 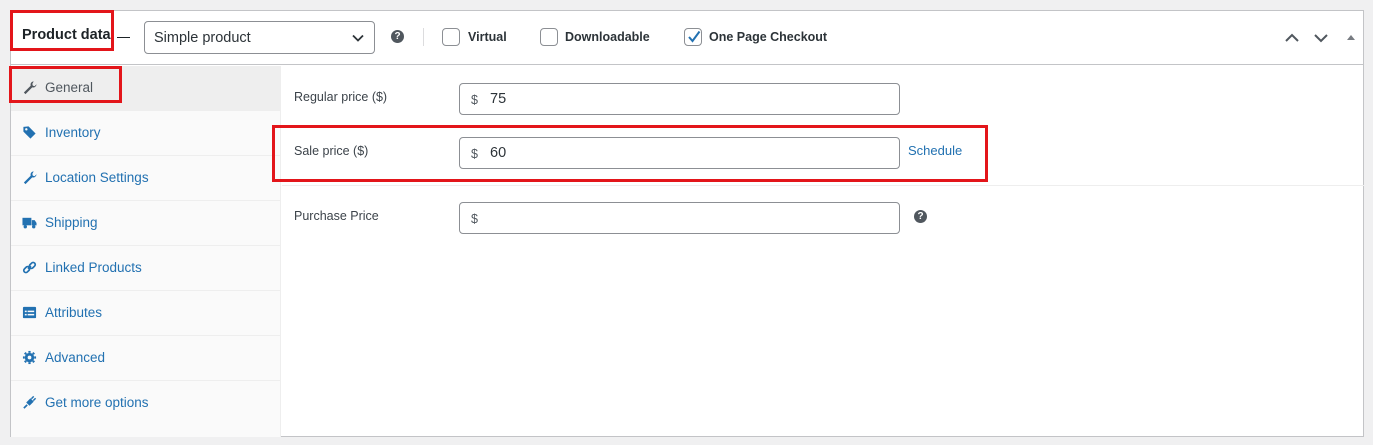 What do you see at coordinates (29, 267) in the screenshot?
I see `link-icon` at bounding box center [29, 267].